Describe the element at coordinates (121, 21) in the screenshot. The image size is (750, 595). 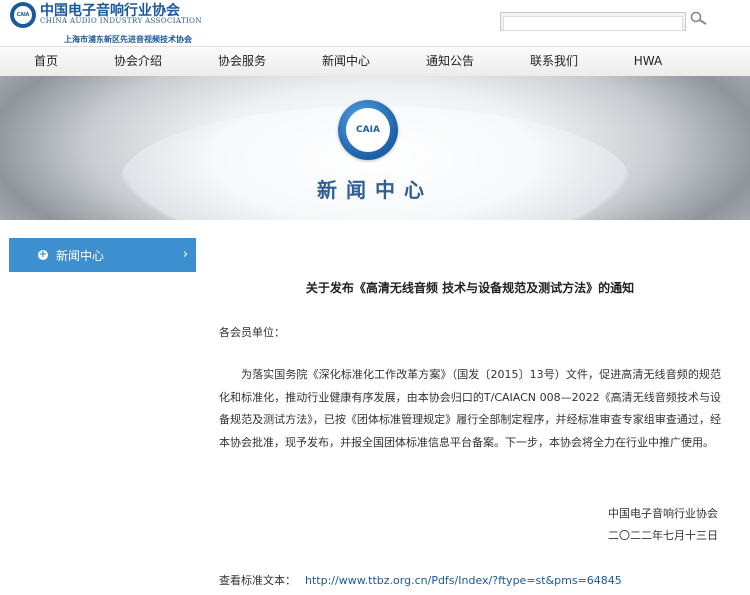
I see `org-name-en: CHINA AUDIO INDUSTRY ASSOCIATION` at that location.